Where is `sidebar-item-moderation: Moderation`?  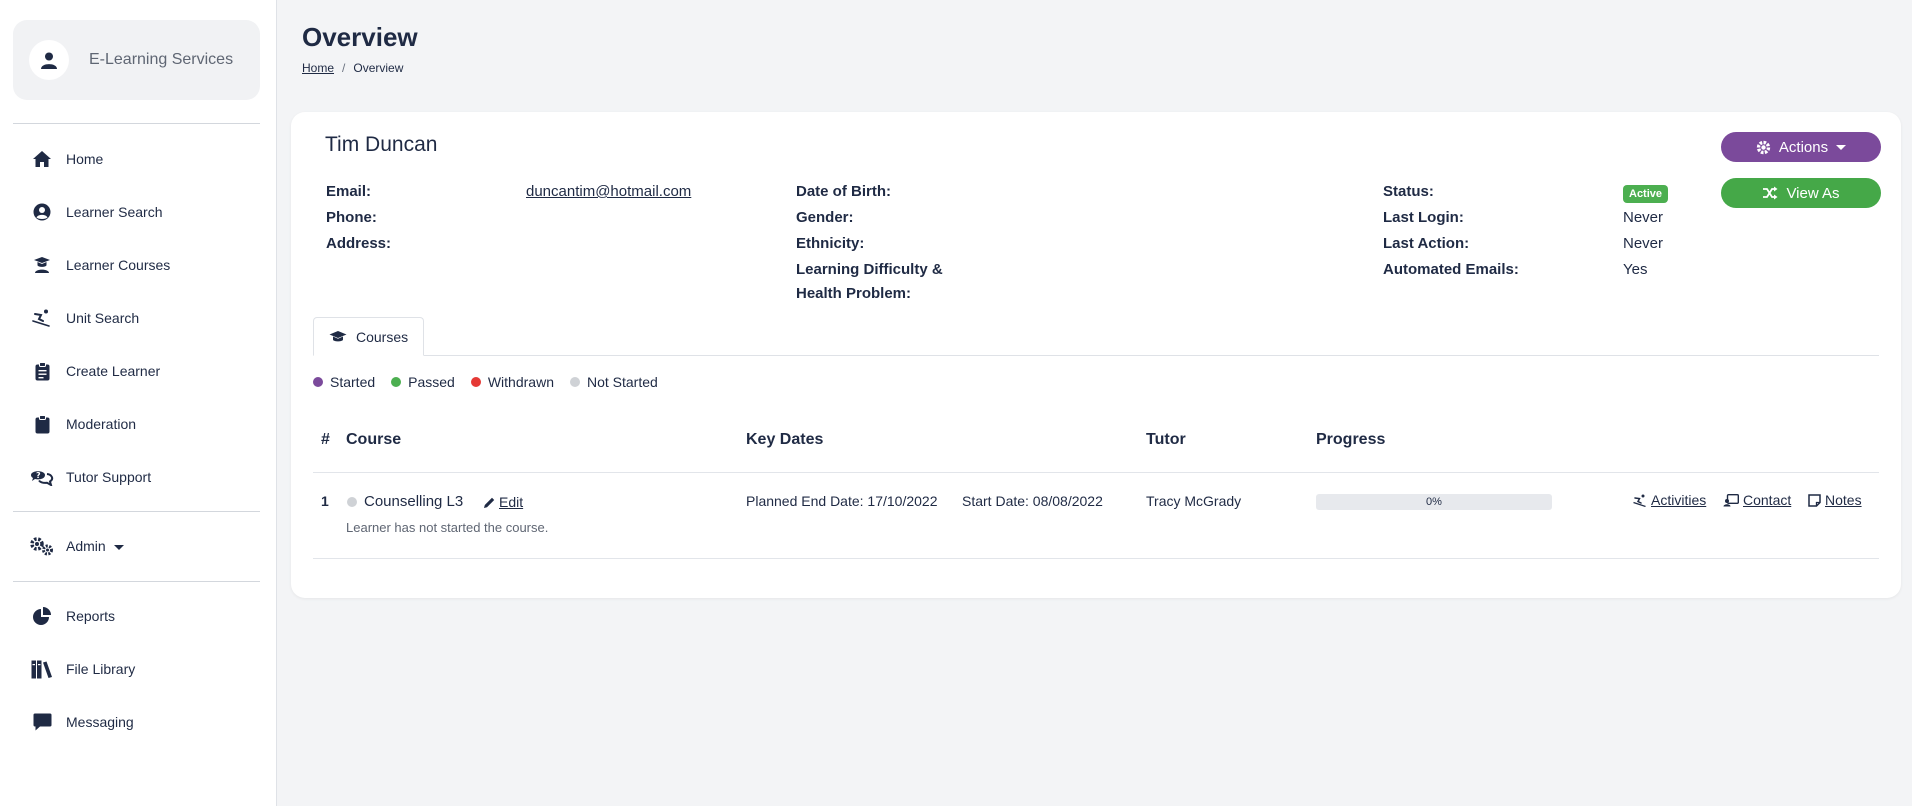 sidebar-item-moderation: Moderation is located at coordinates (83, 424).